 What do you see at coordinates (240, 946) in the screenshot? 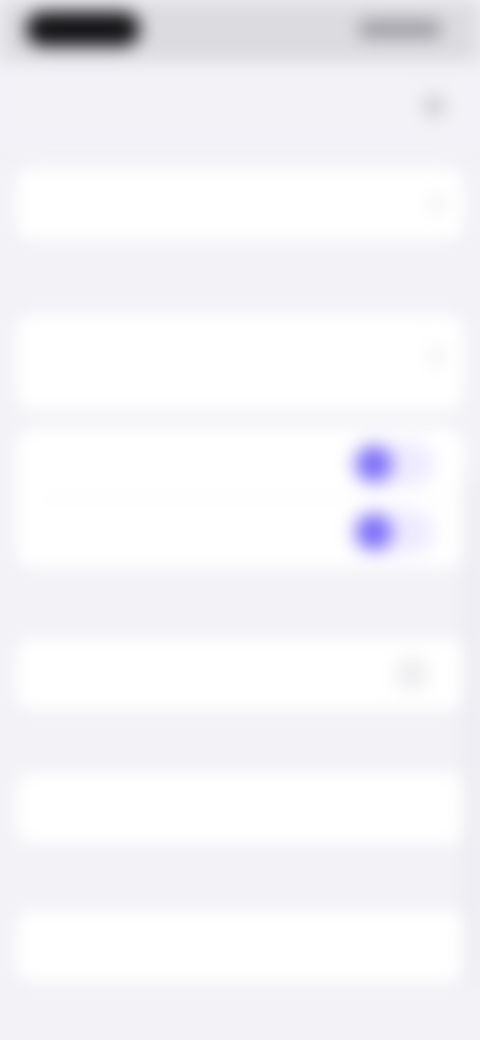
I see `value-card` at bounding box center [240, 946].